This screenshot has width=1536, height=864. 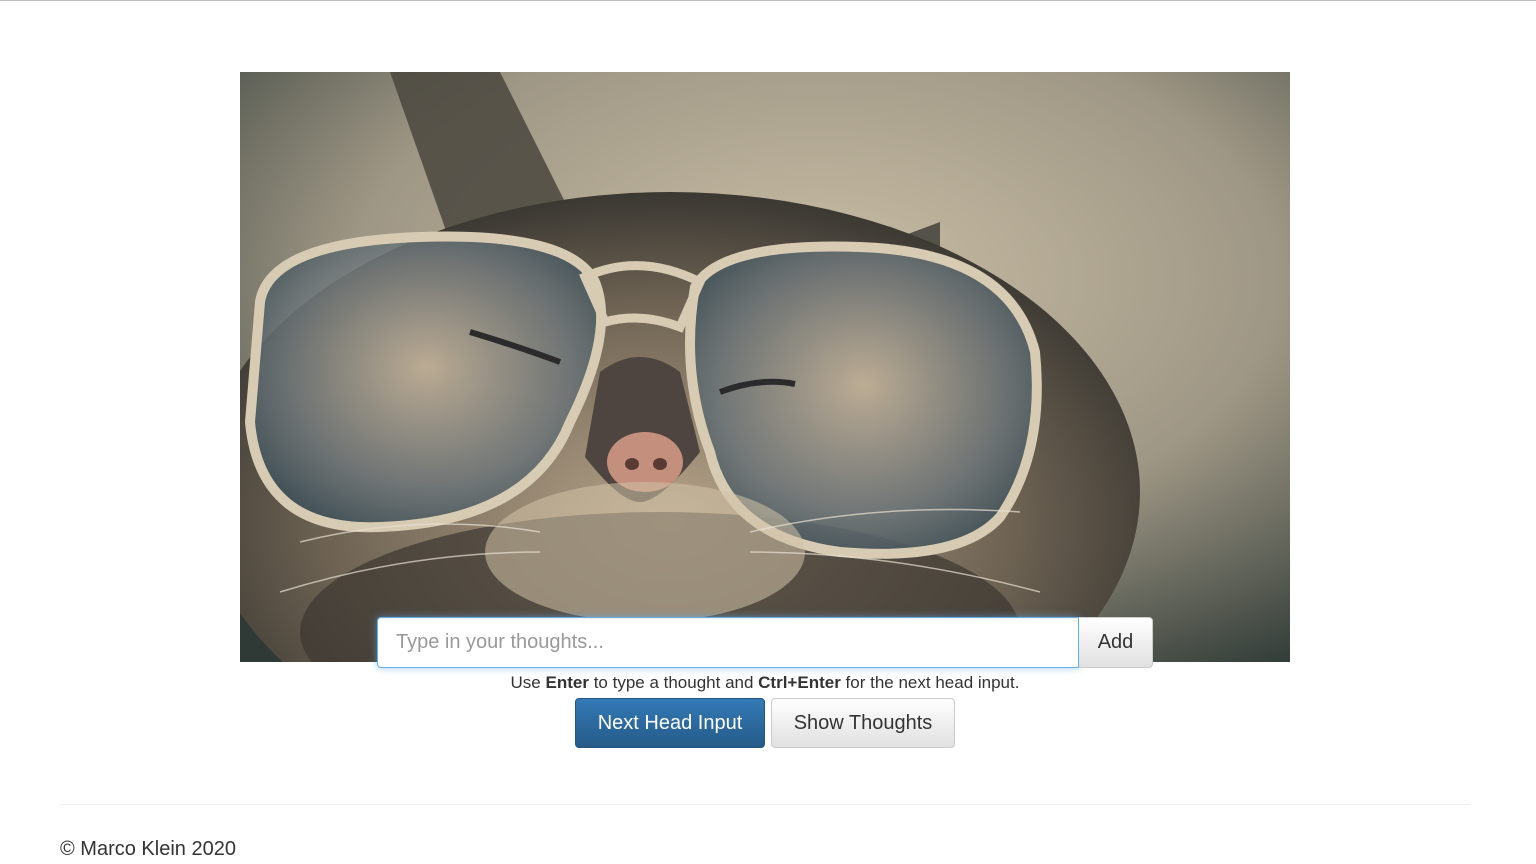 What do you see at coordinates (863, 723) in the screenshot?
I see `show-thoughts-button: Show Thoughts` at bounding box center [863, 723].